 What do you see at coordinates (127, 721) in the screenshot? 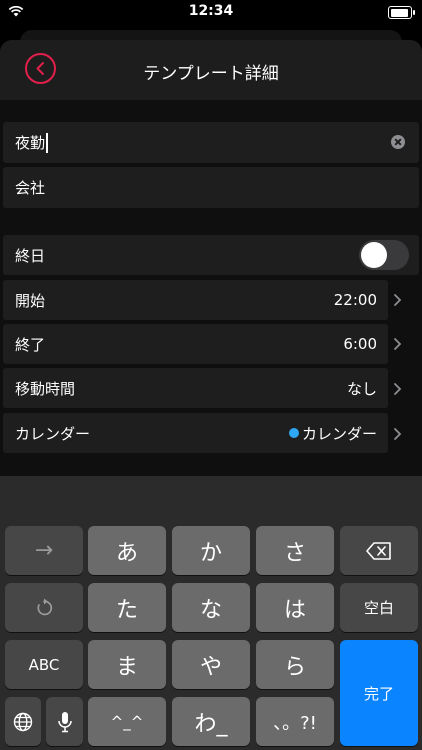
I see `key-emoticon: ^_^` at bounding box center [127, 721].